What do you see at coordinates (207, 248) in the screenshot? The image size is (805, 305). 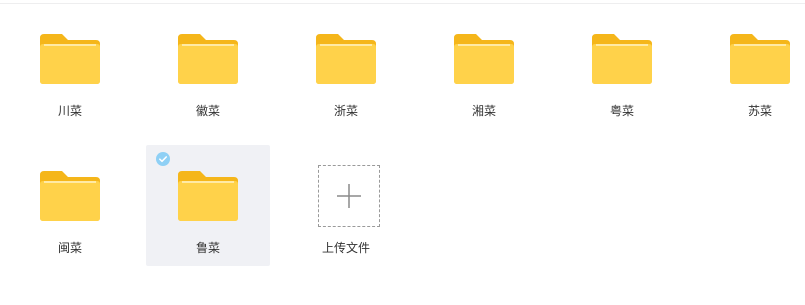 I see `folder-label: 鲁菜` at bounding box center [207, 248].